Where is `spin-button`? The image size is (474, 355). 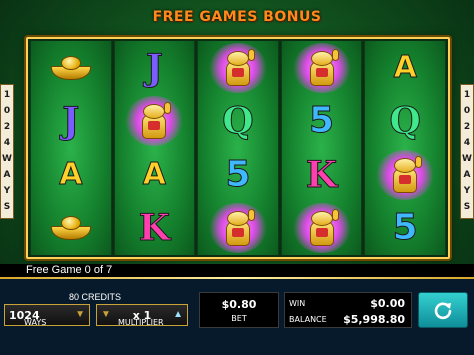
spin-button is located at coordinates (443, 310).